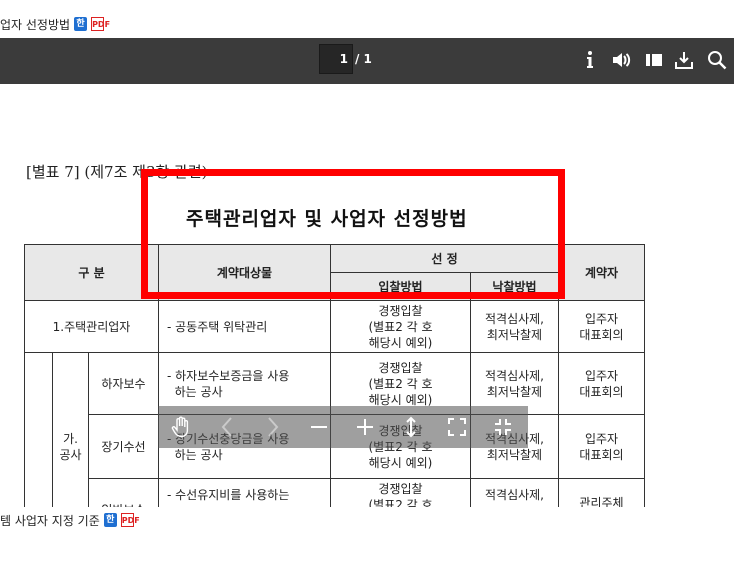 The width and height of the screenshot is (734, 561). What do you see at coordinates (50, 520) in the screenshot?
I see `attachment-link: 템 사업자 지정 기준` at bounding box center [50, 520].